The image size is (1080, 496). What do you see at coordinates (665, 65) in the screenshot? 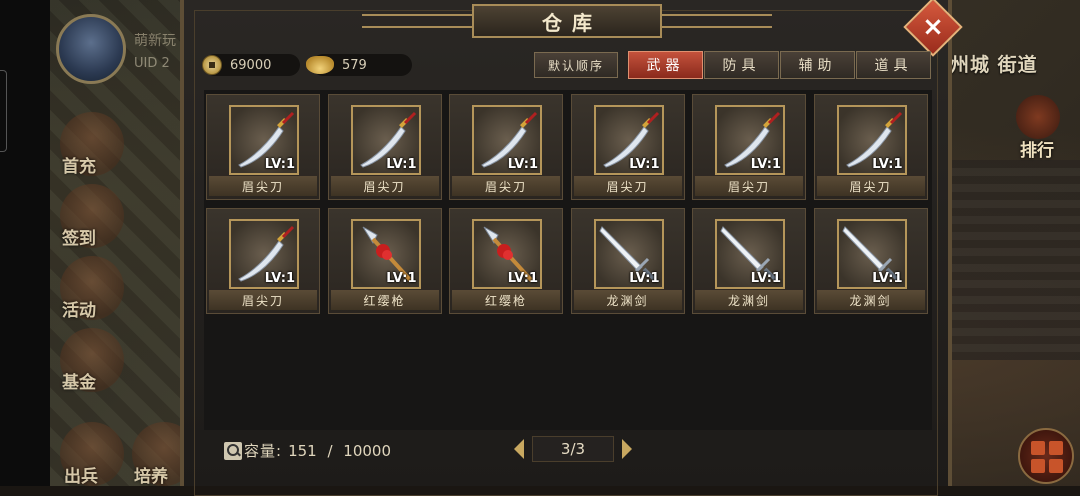
I see `tab-weapons: 武器` at bounding box center [665, 65].